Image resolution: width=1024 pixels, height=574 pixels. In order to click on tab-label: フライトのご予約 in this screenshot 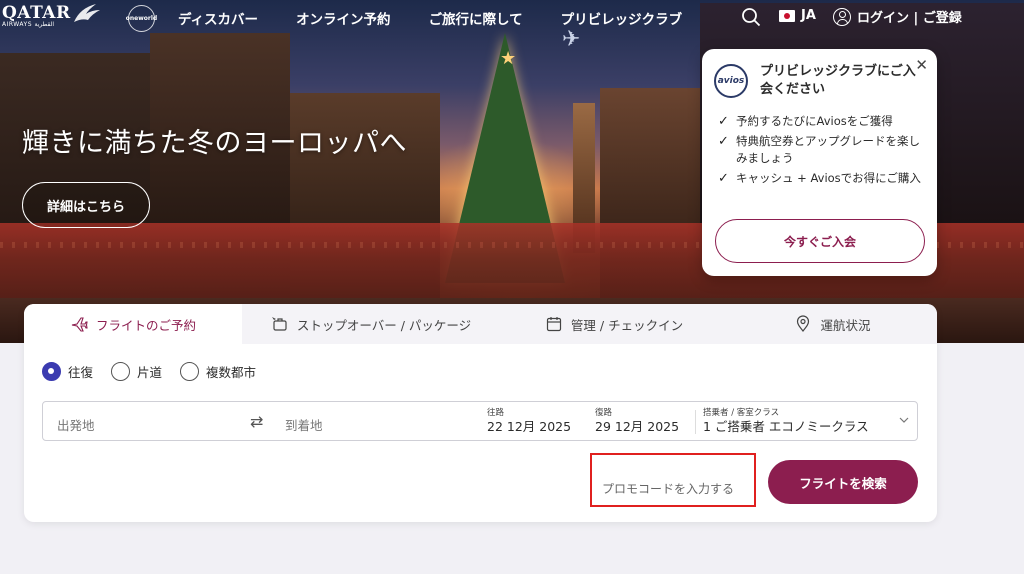, I will do `click(145, 325)`.